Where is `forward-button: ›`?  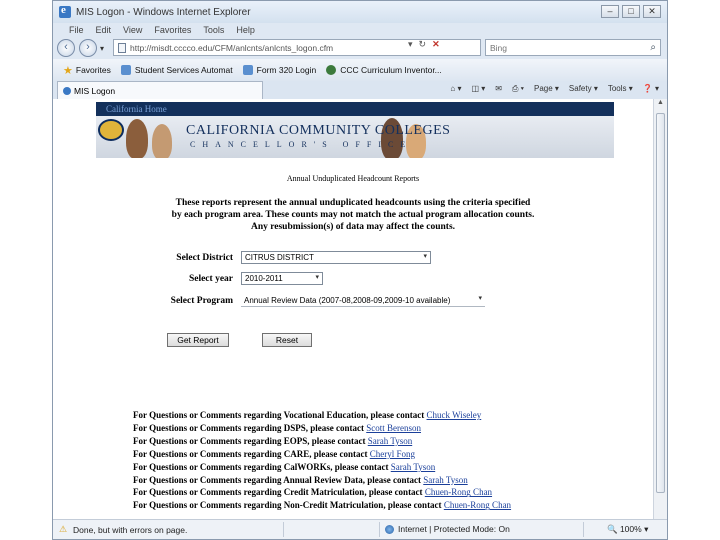
forward-button: › is located at coordinates (88, 48).